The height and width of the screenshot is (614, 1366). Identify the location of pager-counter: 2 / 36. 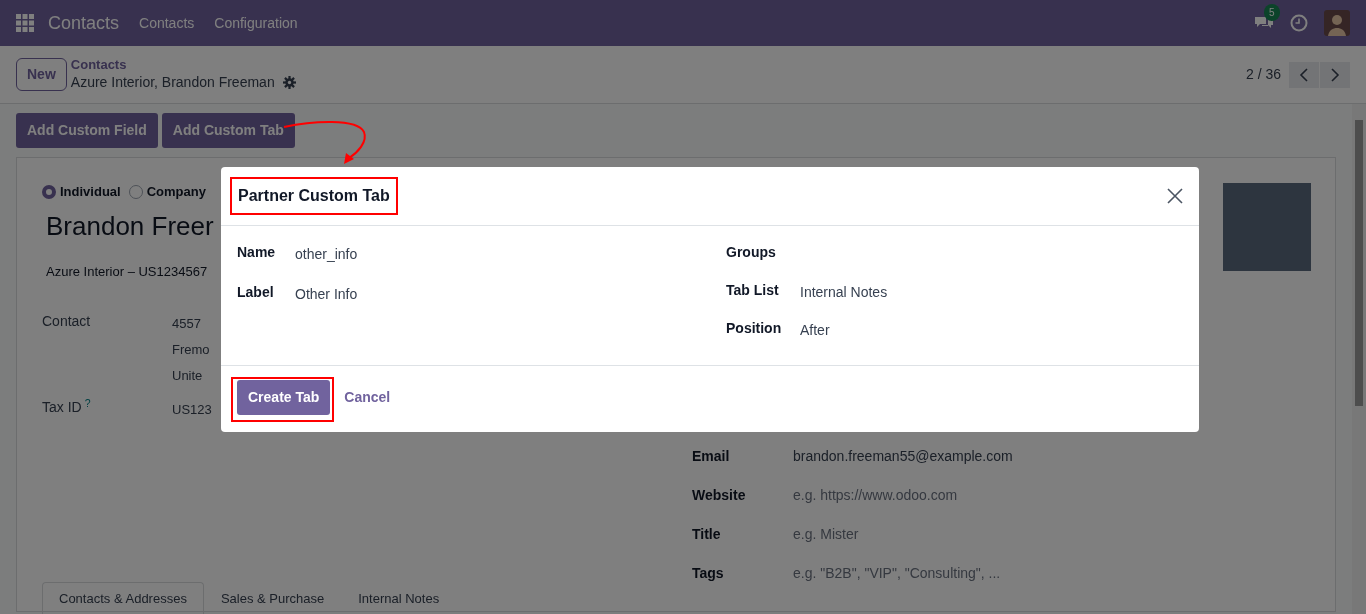
(1263, 74).